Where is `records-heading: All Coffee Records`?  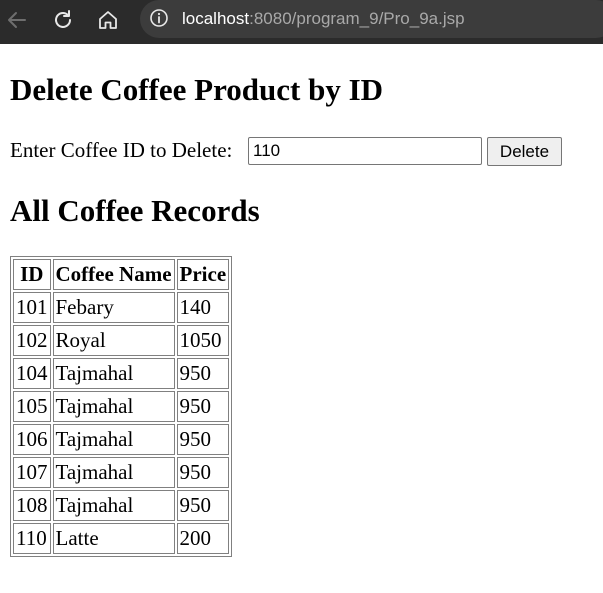 records-heading: All Coffee Records is located at coordinates (135, 210).